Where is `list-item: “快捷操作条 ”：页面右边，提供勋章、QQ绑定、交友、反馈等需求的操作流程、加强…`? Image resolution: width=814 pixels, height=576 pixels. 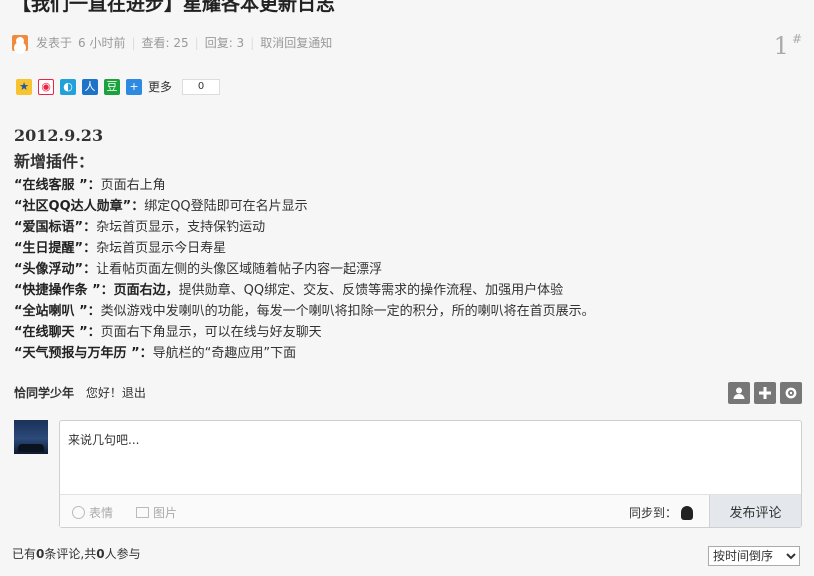 list-item: “快捷操作条 ”：页面右边，提供勋章、QQ绑定、交友、反馈等需求的操作流程、加强… is located at coordinates (404, 290).